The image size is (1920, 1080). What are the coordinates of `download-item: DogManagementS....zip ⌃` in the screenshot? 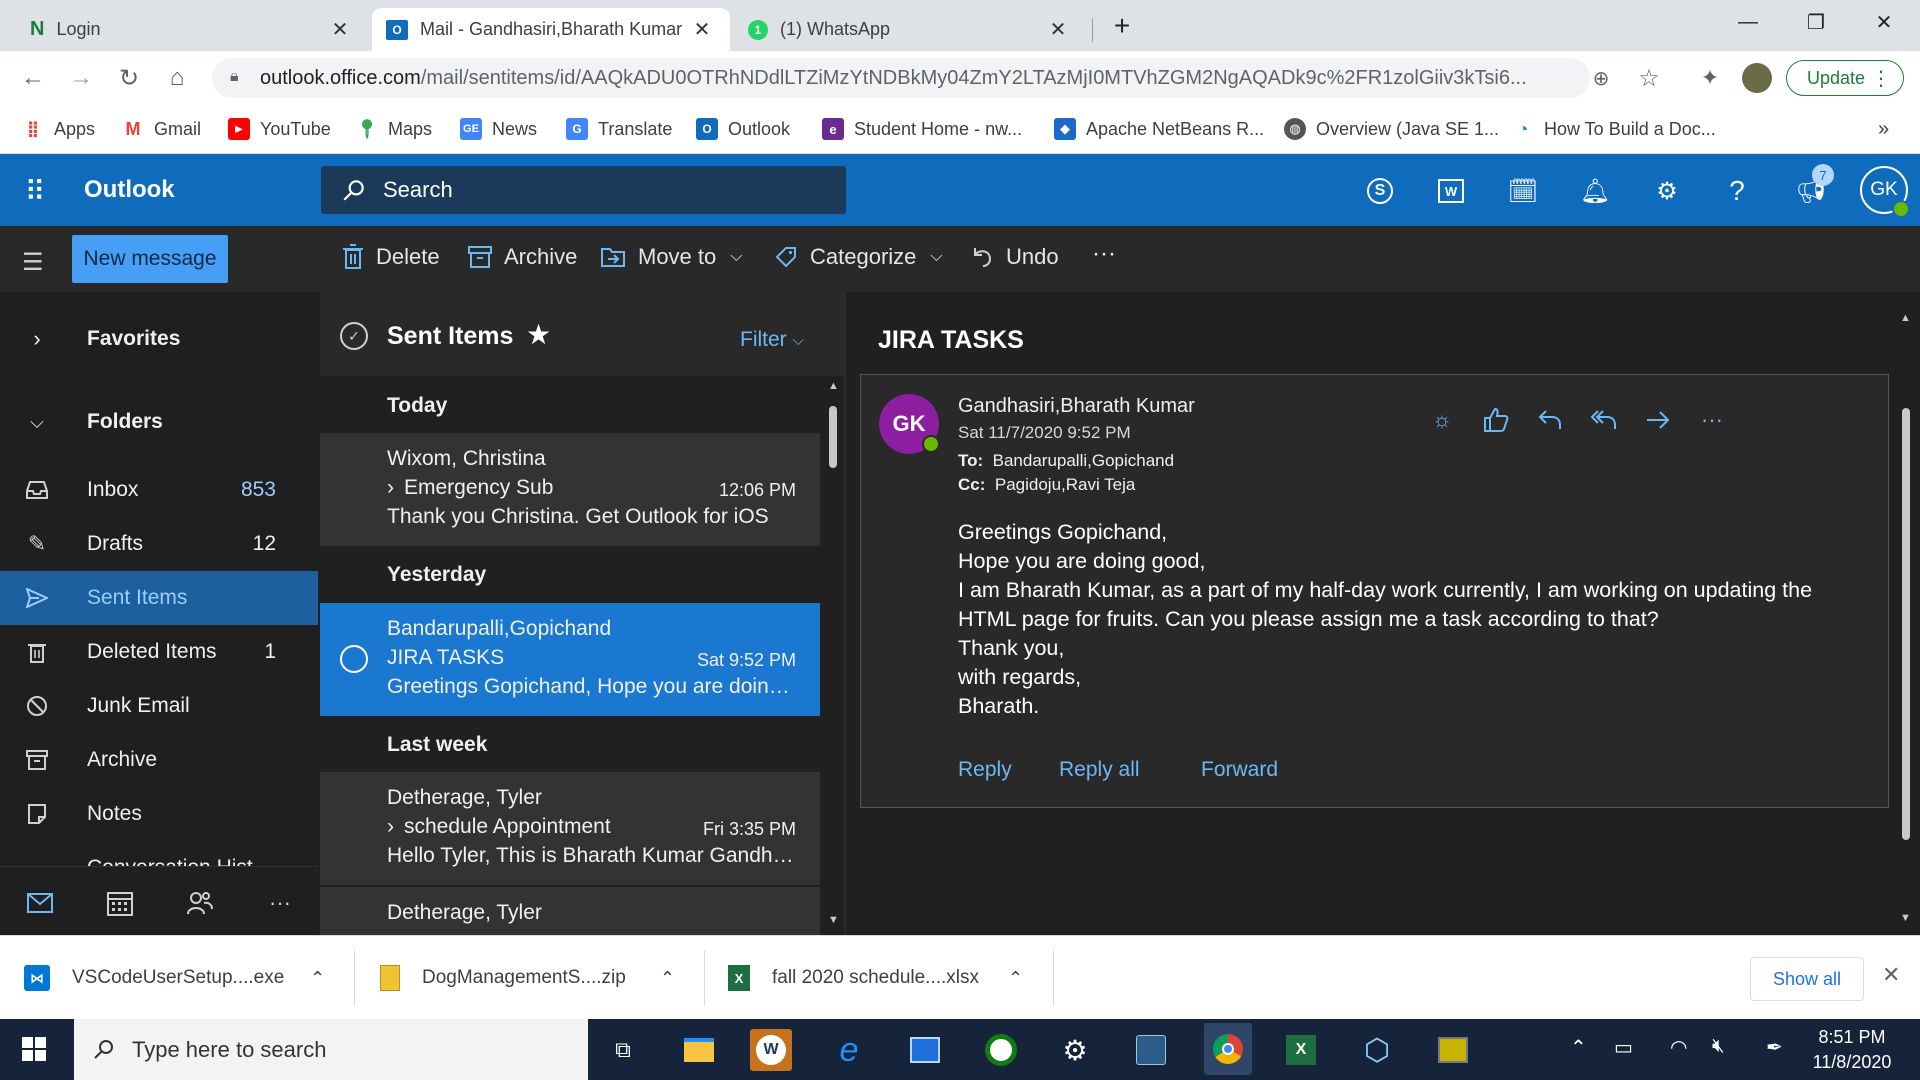 It's located at (540, 978).